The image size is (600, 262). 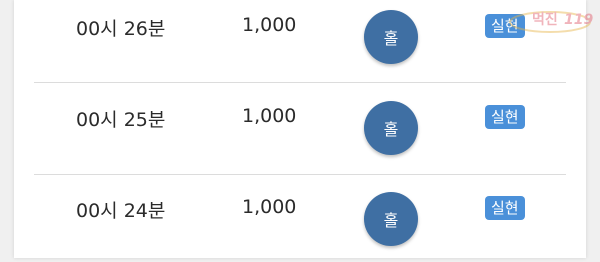 What do you see at coordinates (121, 29) in the screenshot?
I see `bet-time: 00시 26분` at bounding box center [121, 29].